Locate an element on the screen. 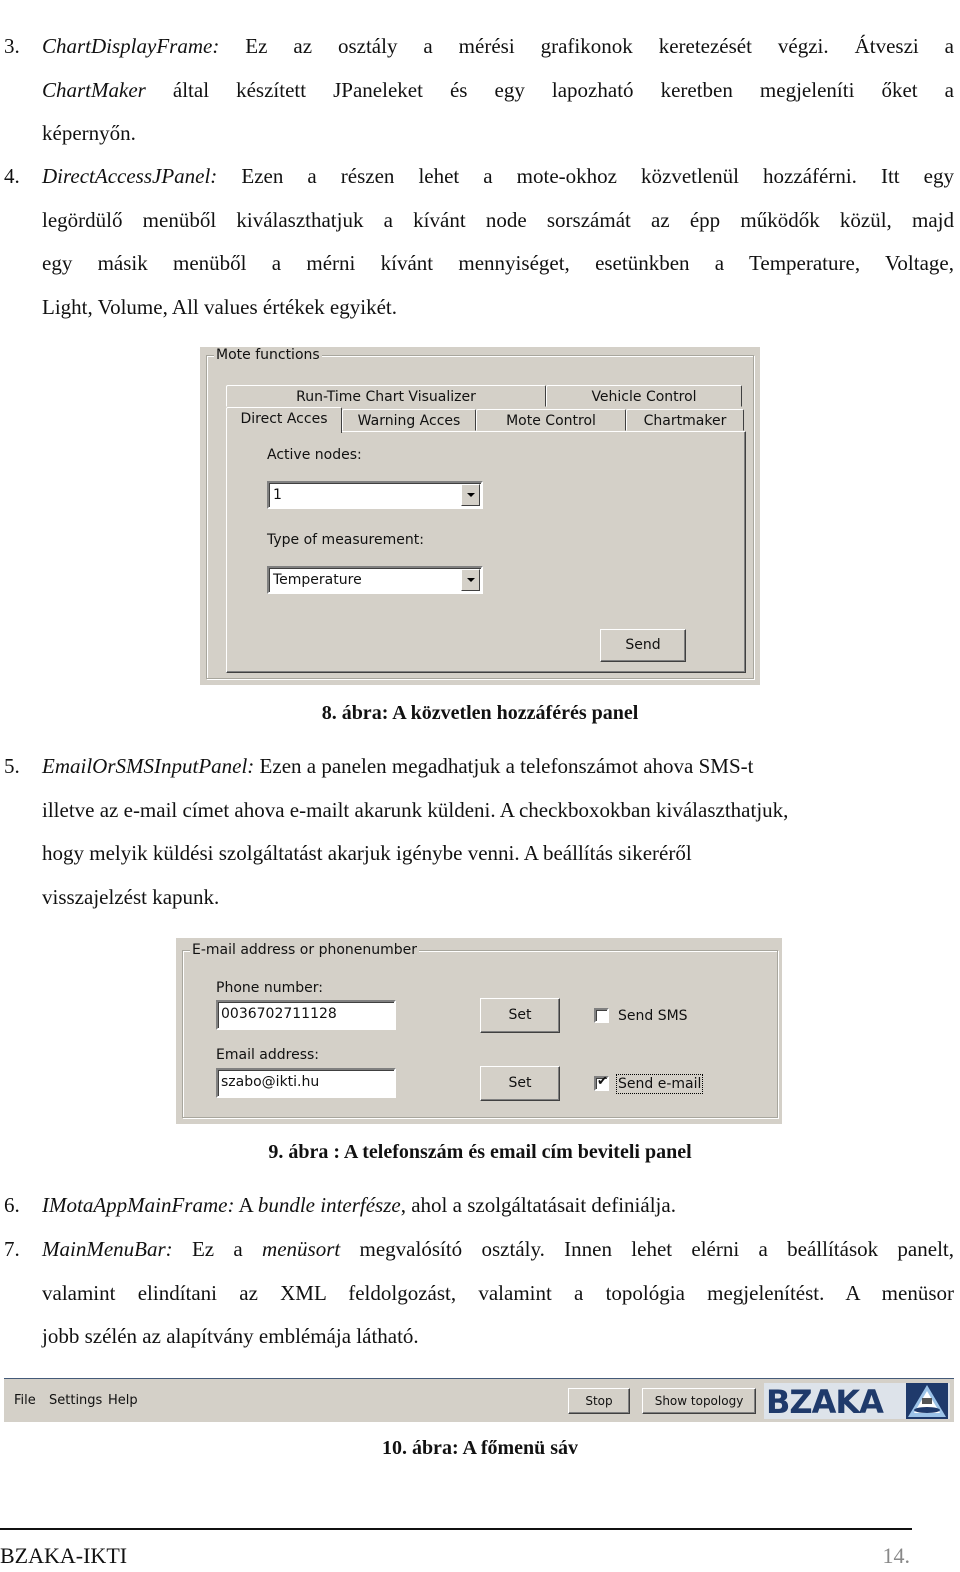  list-number: 7. is located at coordinates (12, 1249).